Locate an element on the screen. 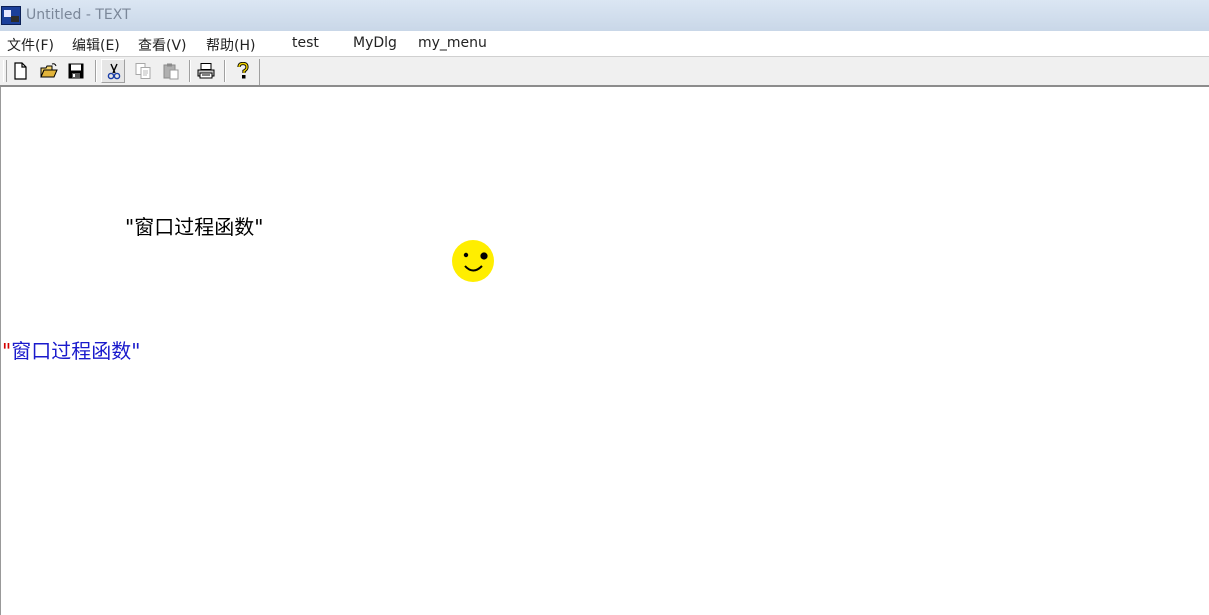 The height and width of the screenshot is (615, 1209). menu-my-menu: my_menu is located at coordinates (452, 43).